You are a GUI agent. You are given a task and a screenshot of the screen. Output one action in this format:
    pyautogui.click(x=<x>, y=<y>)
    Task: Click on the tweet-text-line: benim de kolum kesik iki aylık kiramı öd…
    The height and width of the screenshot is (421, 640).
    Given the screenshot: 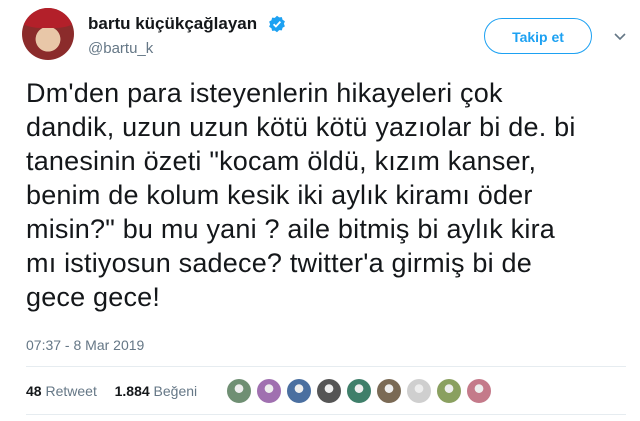 What is the action you would take?
    pyautogui.click(x=279, y=195)
    